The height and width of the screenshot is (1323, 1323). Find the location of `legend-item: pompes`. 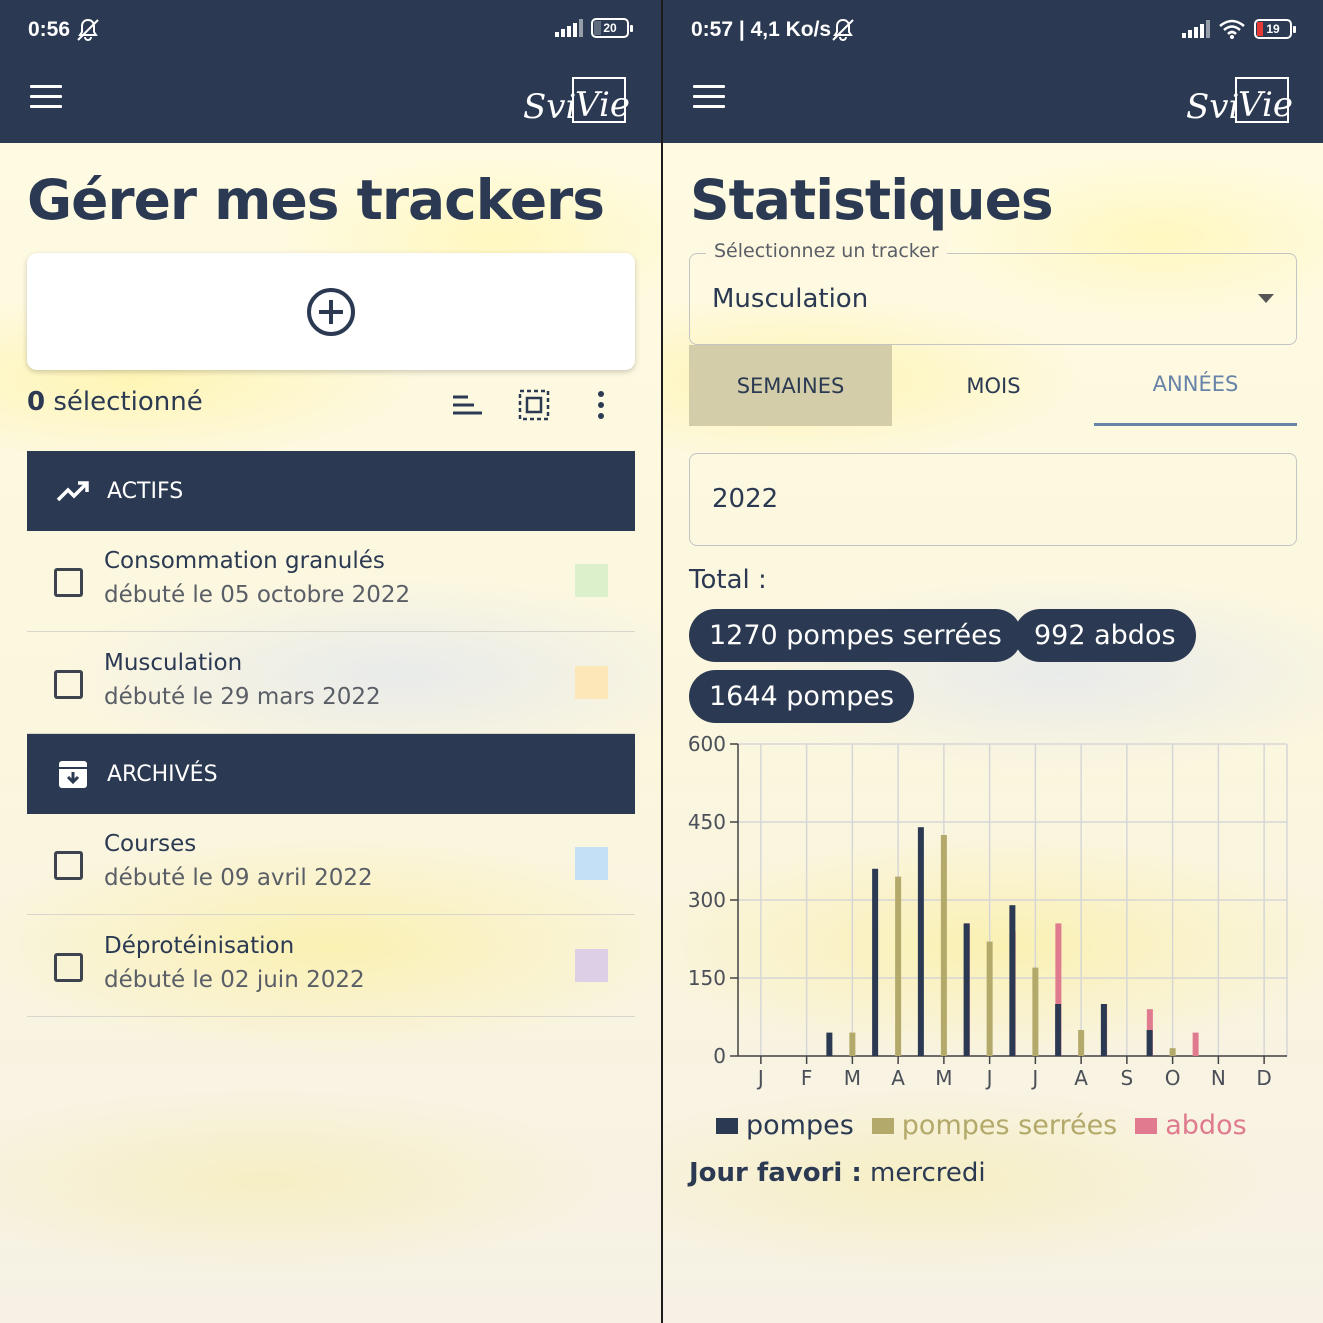

legend-item: pompes is located at coordinates (785, 1125).